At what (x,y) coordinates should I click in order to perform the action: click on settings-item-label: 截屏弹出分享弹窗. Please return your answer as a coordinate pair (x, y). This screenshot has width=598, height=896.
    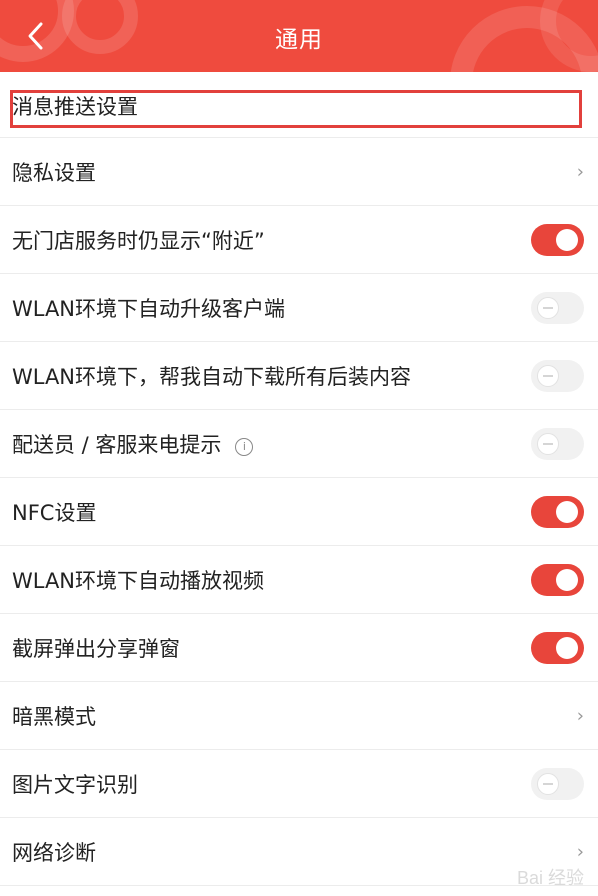
    Looking at the image, I should click on (96, 648).